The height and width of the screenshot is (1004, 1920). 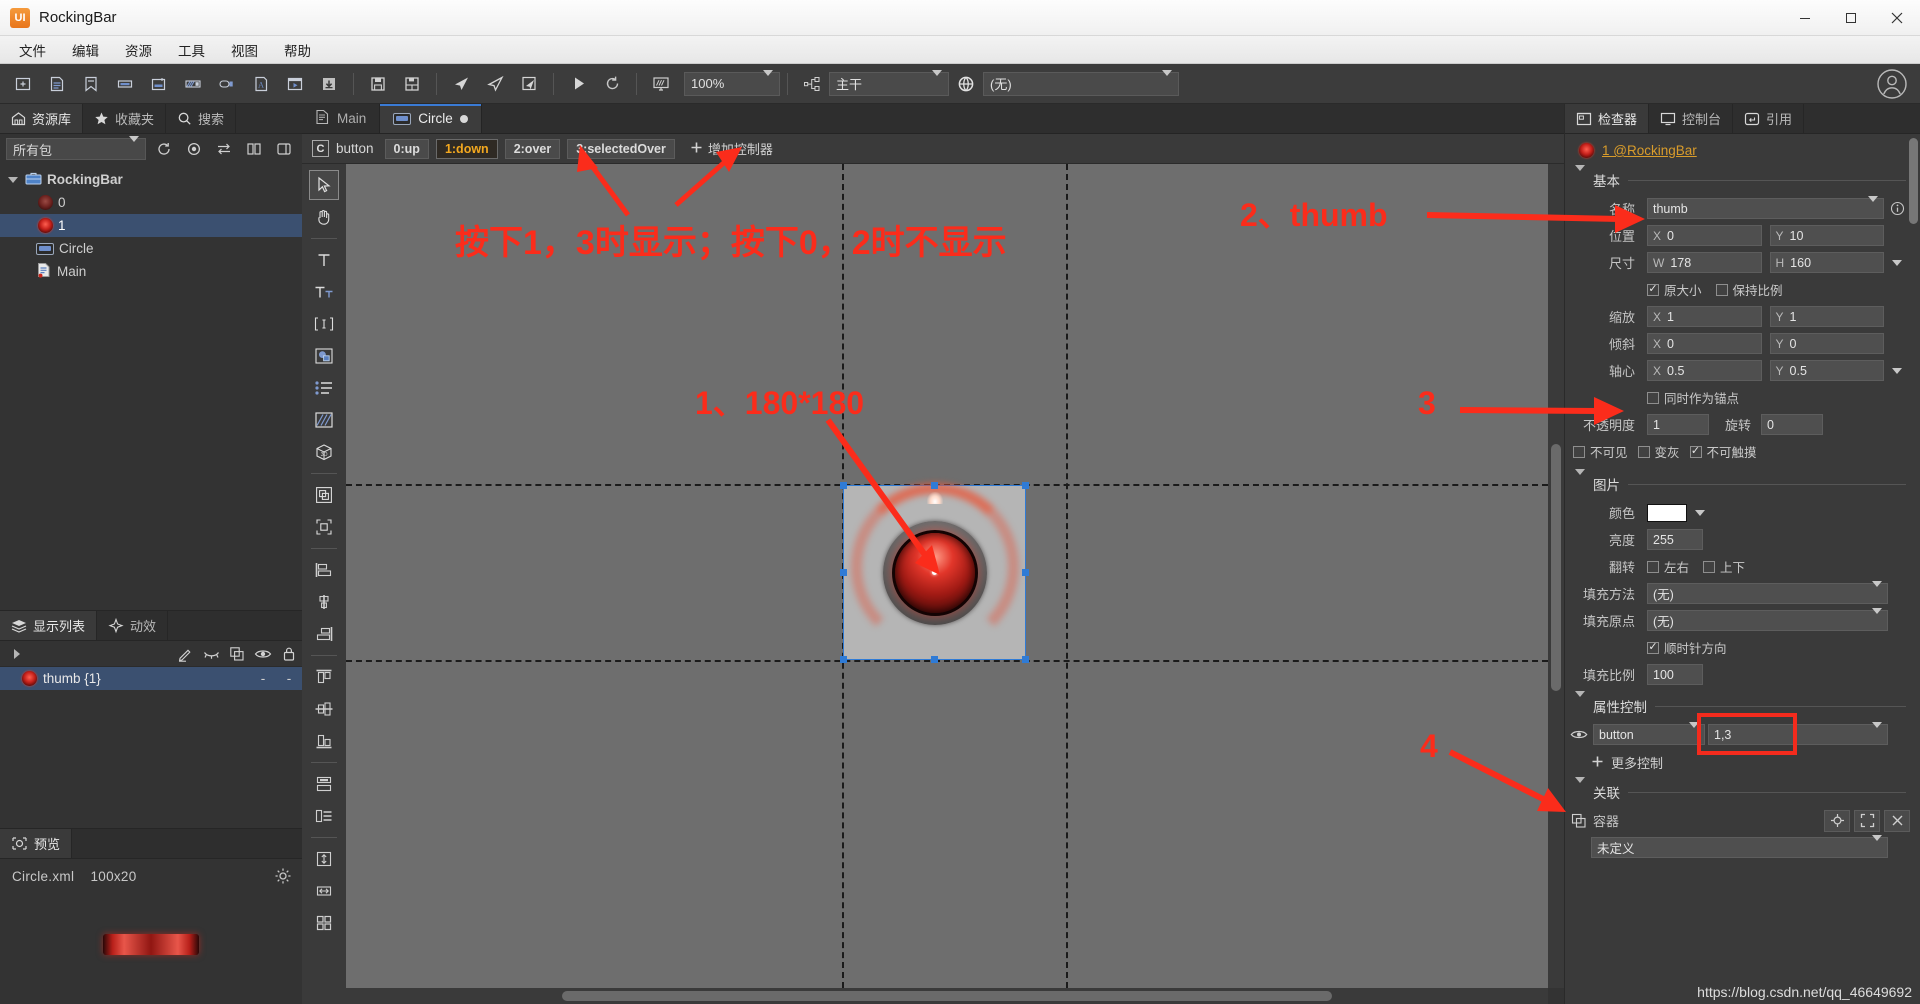 I want to click on new-folder-icon, so click(x=23, y=84).